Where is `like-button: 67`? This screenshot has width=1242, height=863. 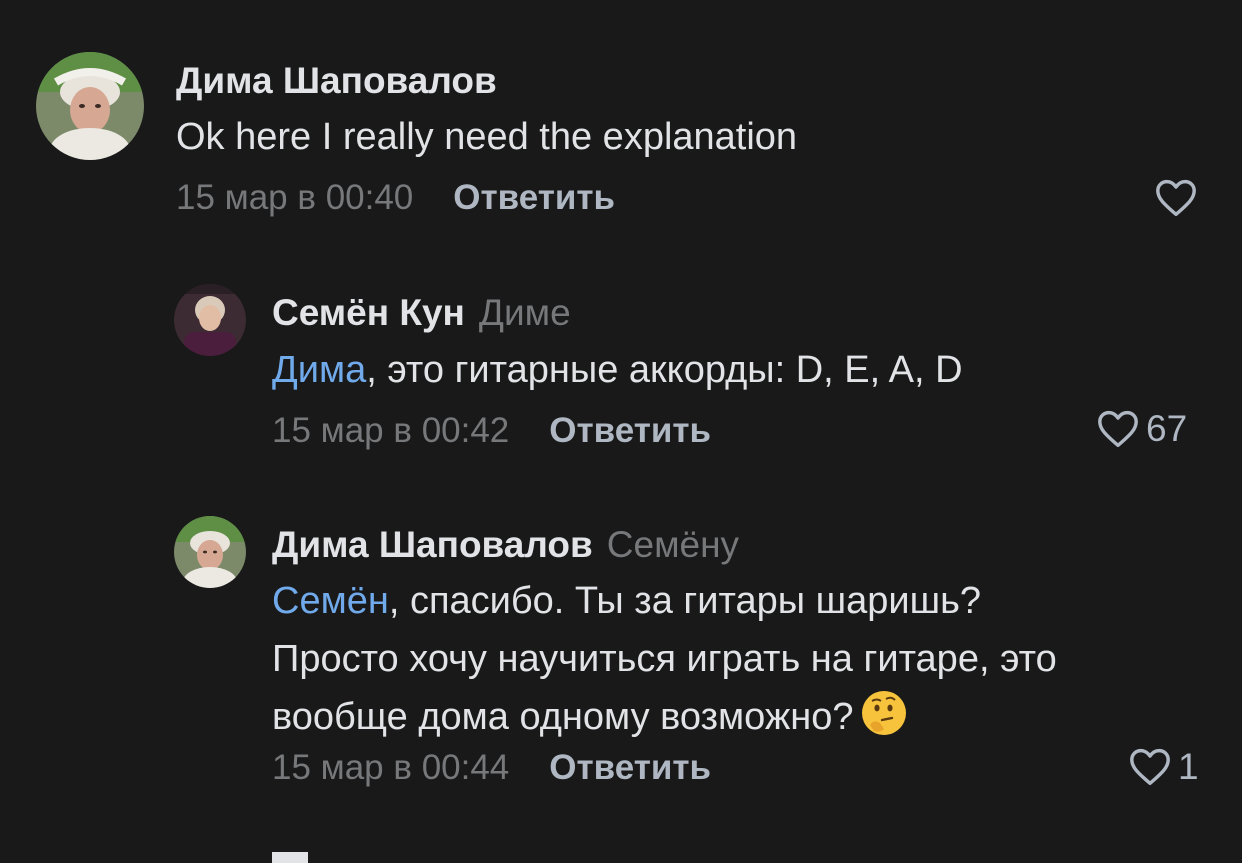 like-button: 67 is located at coordinates (1141, 429).